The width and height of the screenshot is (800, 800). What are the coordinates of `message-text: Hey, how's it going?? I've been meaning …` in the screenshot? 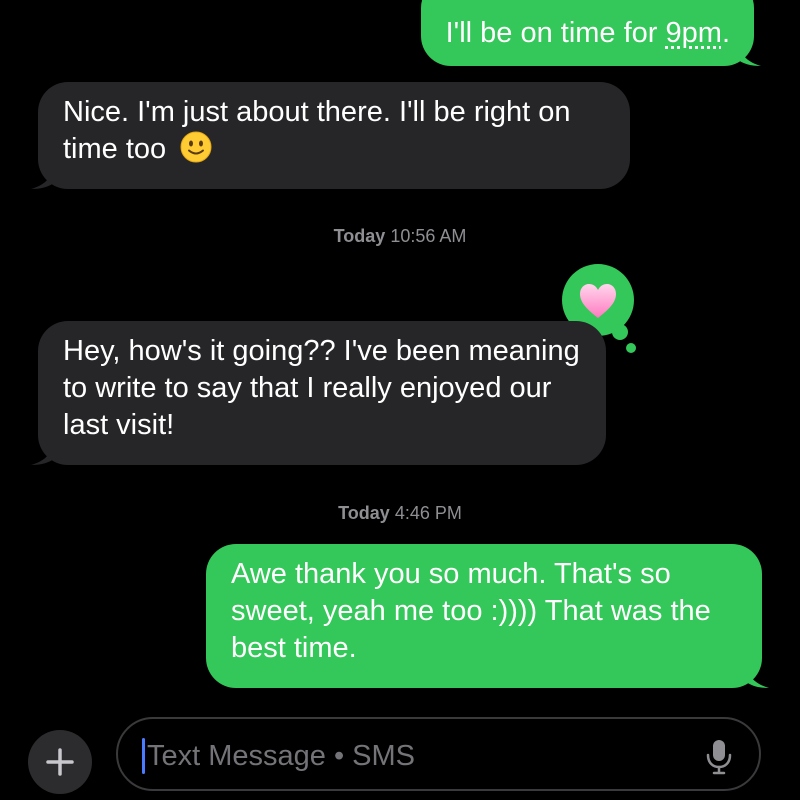 It's located at (321, 388).